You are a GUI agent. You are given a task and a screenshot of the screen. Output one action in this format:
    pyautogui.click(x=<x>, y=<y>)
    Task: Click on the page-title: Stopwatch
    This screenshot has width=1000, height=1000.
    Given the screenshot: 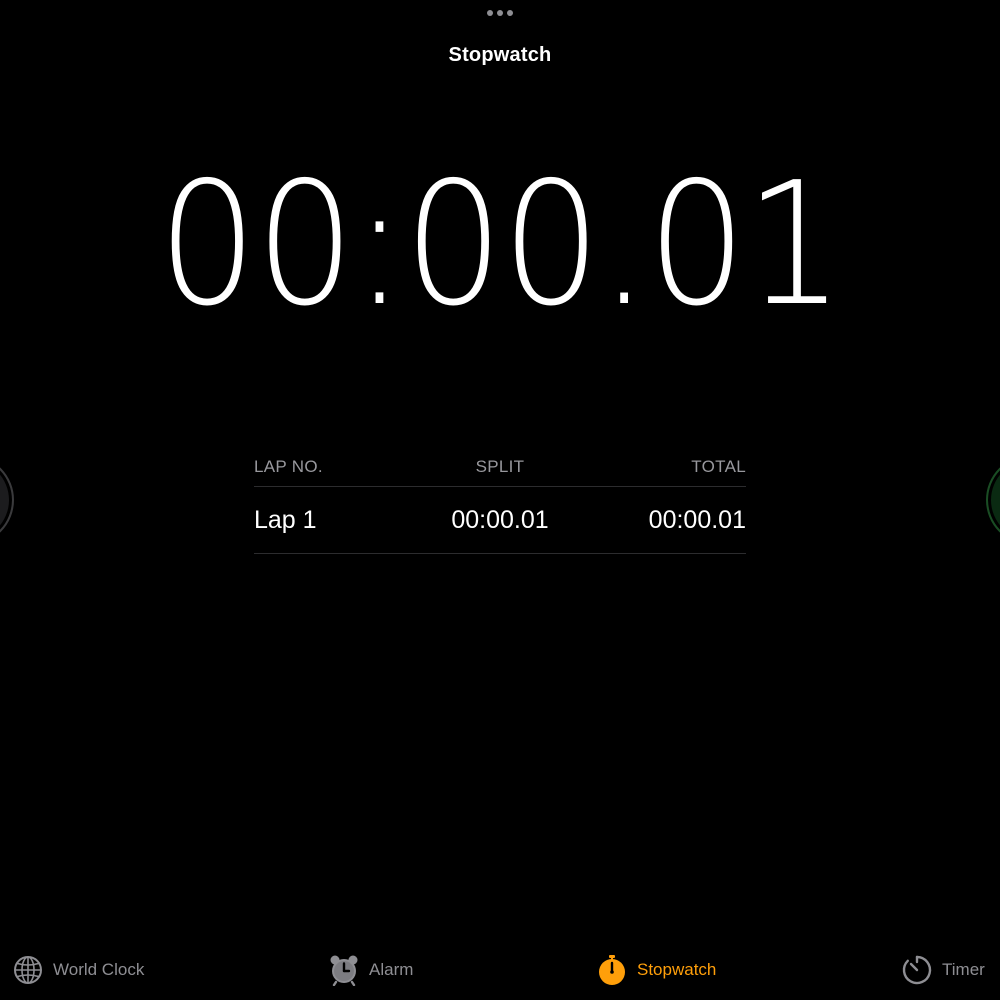 What is the action you would take?
    pyautogui.click(x=500, y=55)
    